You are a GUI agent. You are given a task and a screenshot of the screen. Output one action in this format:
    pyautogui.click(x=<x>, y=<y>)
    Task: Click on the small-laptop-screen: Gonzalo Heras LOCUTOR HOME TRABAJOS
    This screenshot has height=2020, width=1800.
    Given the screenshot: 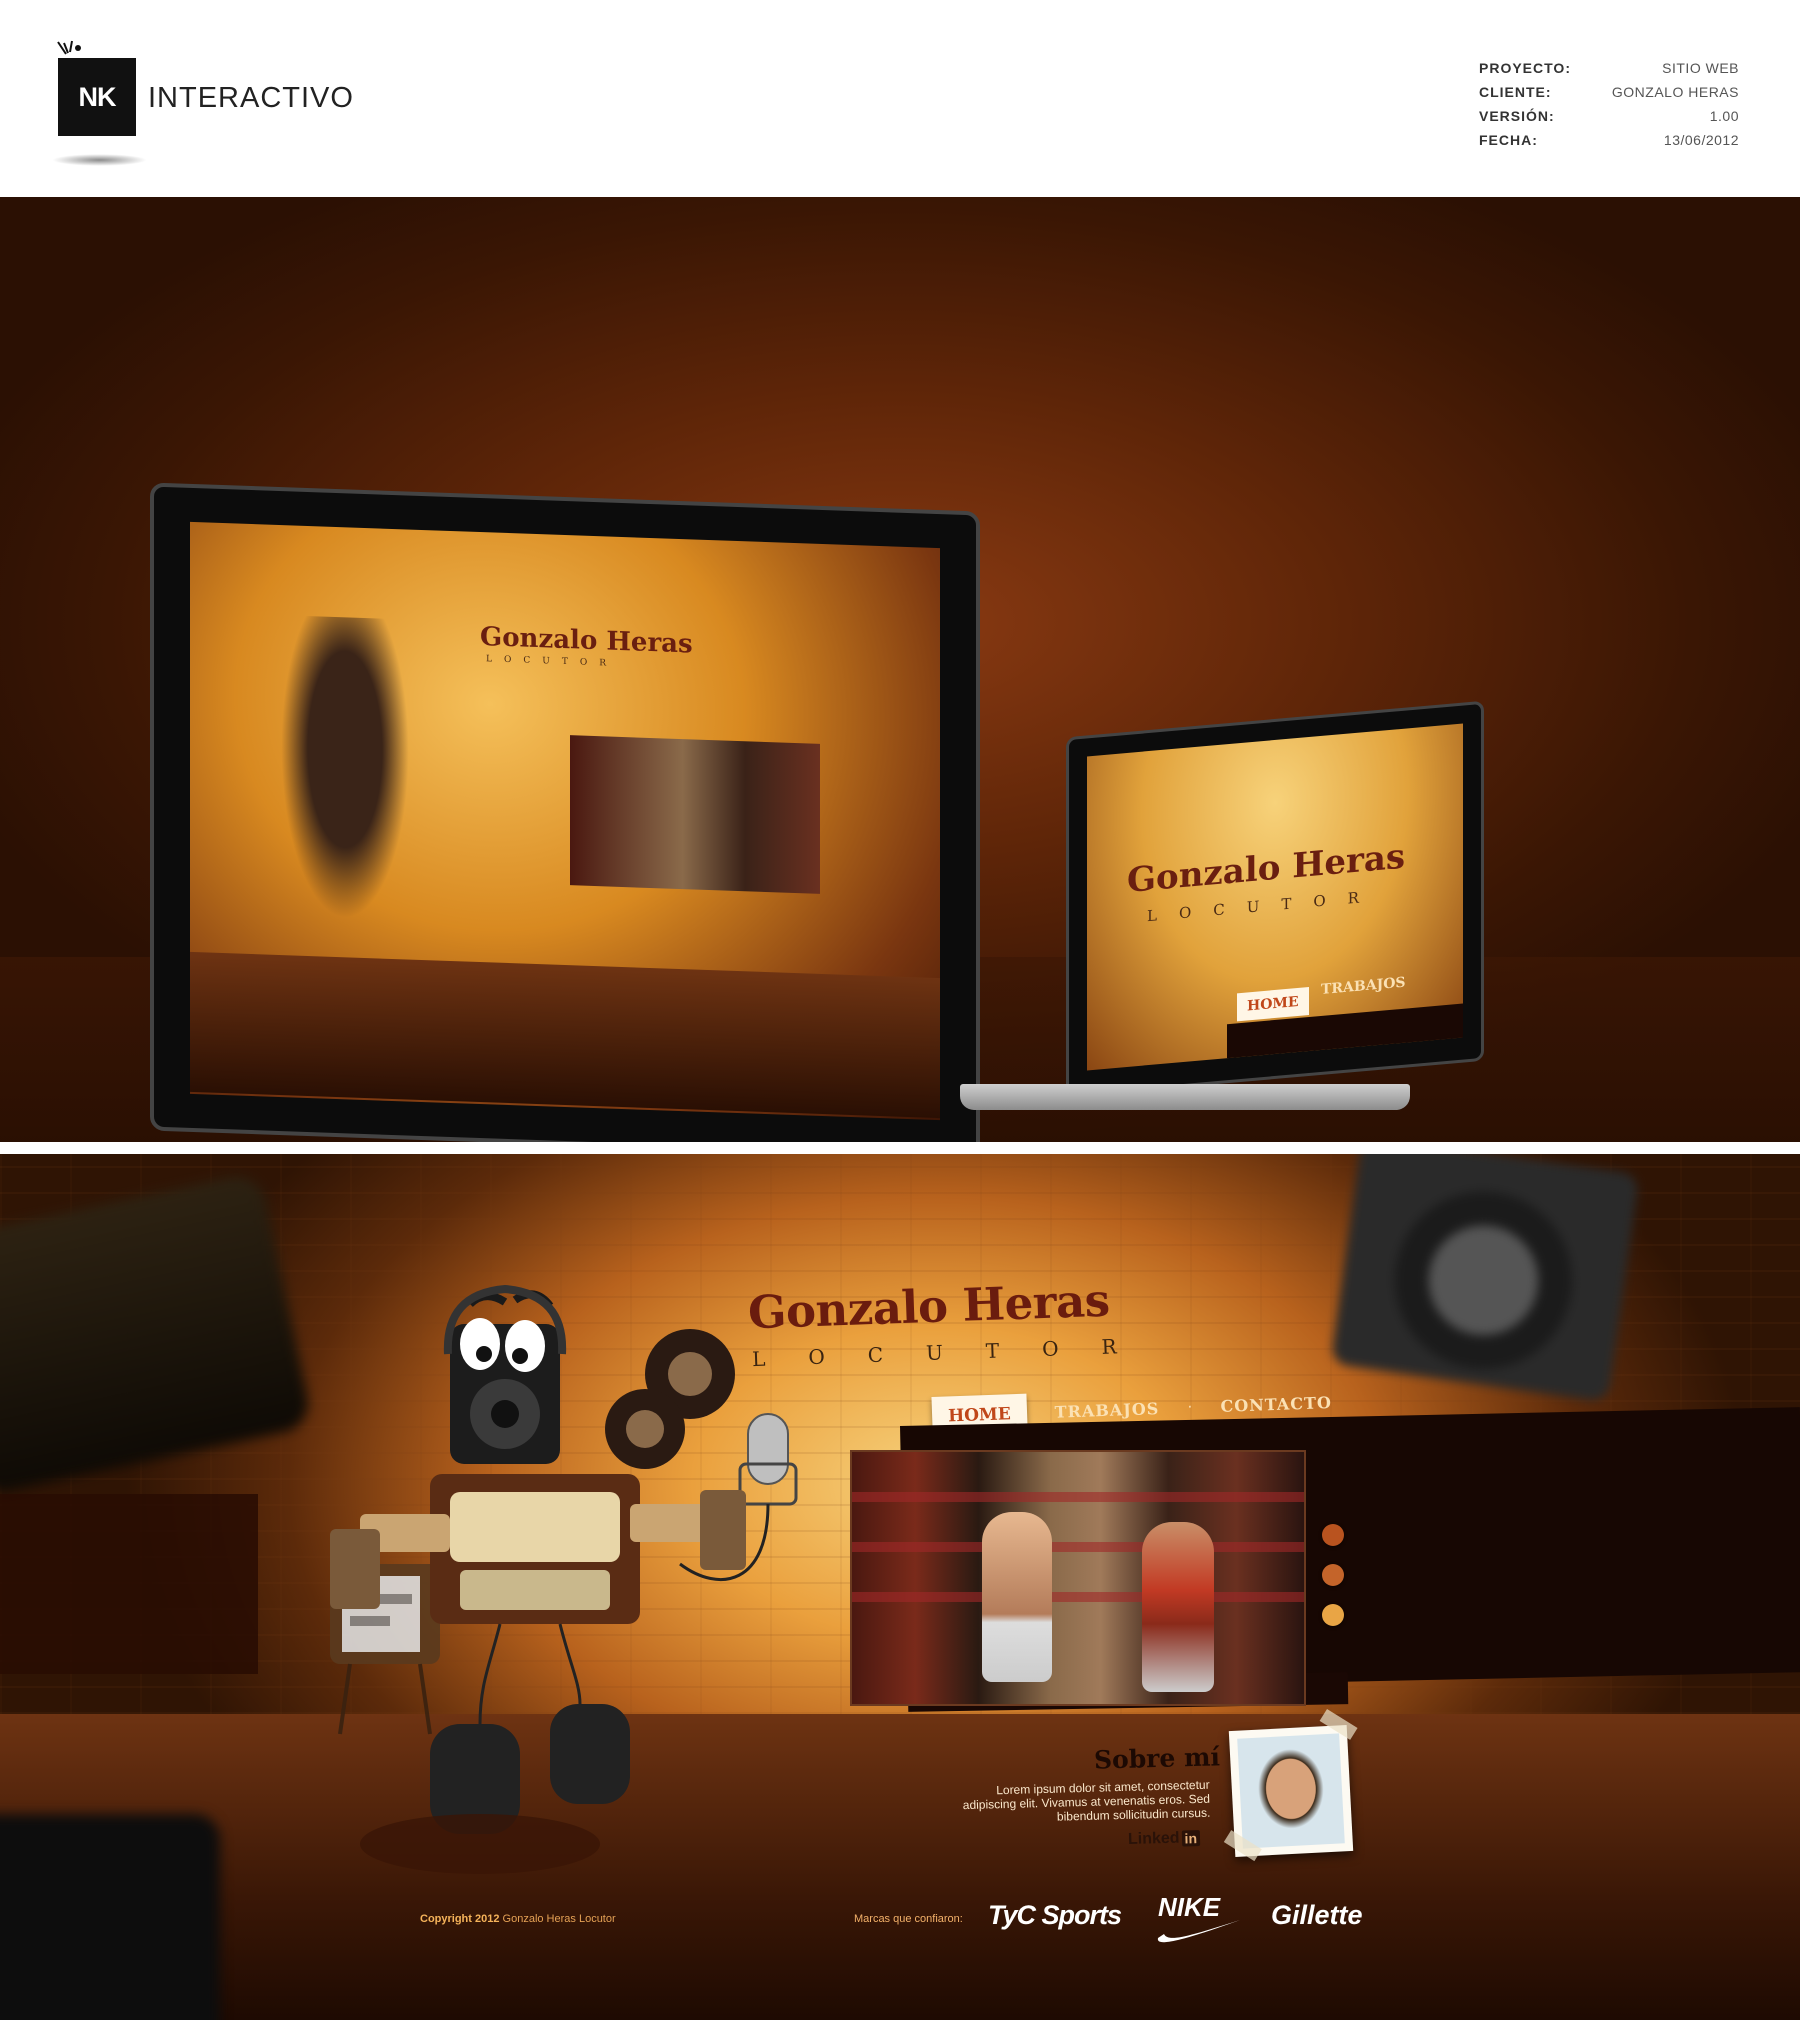 What is the action you would take?
    pyautogui.click(x=1275, y=899)
    